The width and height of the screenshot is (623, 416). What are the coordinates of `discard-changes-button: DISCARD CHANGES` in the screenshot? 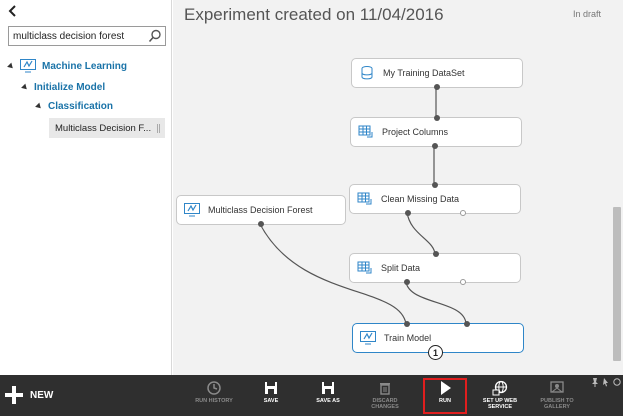 It's located at (385, 396).